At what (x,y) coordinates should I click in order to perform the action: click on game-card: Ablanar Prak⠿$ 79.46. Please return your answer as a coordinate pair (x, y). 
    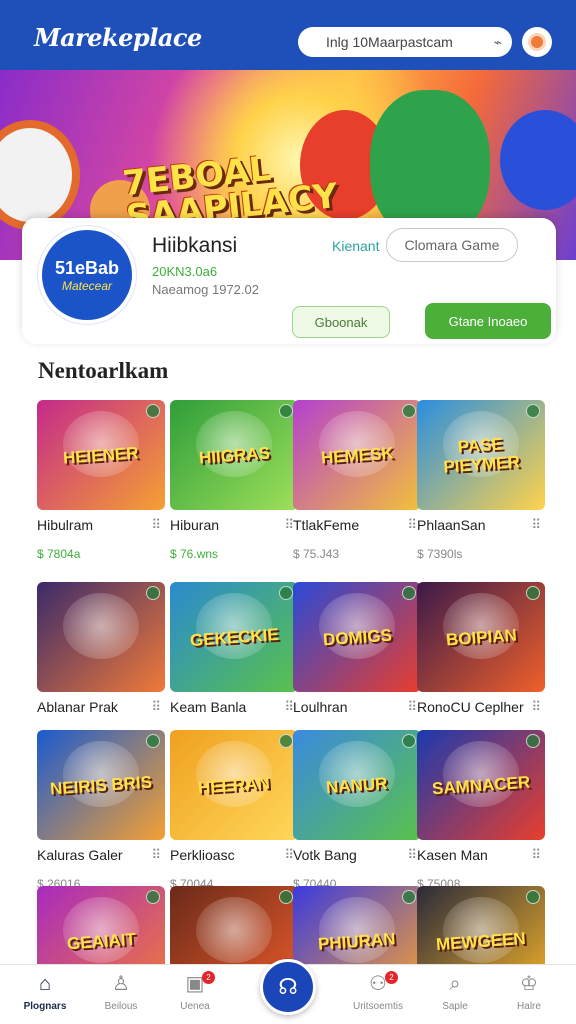
    Looking at the image, I should click on (101, 662).